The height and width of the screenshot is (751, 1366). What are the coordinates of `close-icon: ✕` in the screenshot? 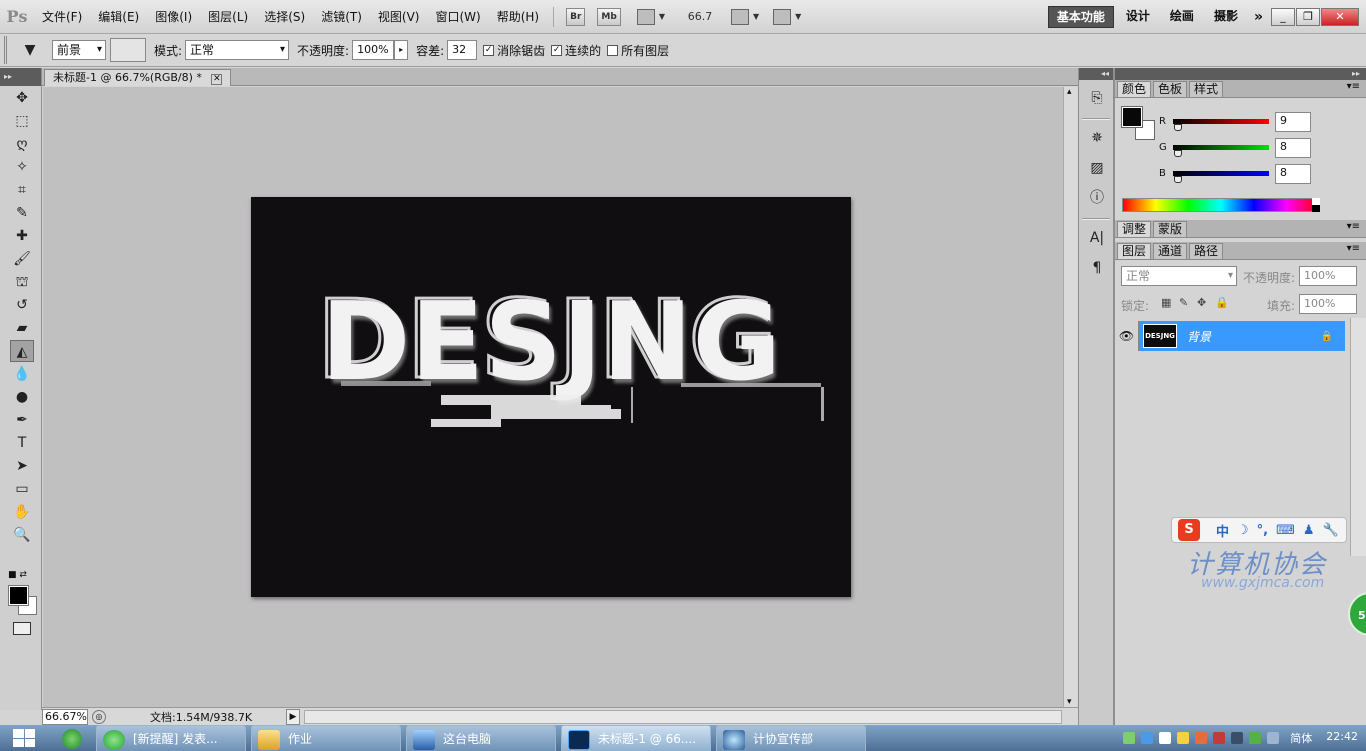 It's located at (217, 79).